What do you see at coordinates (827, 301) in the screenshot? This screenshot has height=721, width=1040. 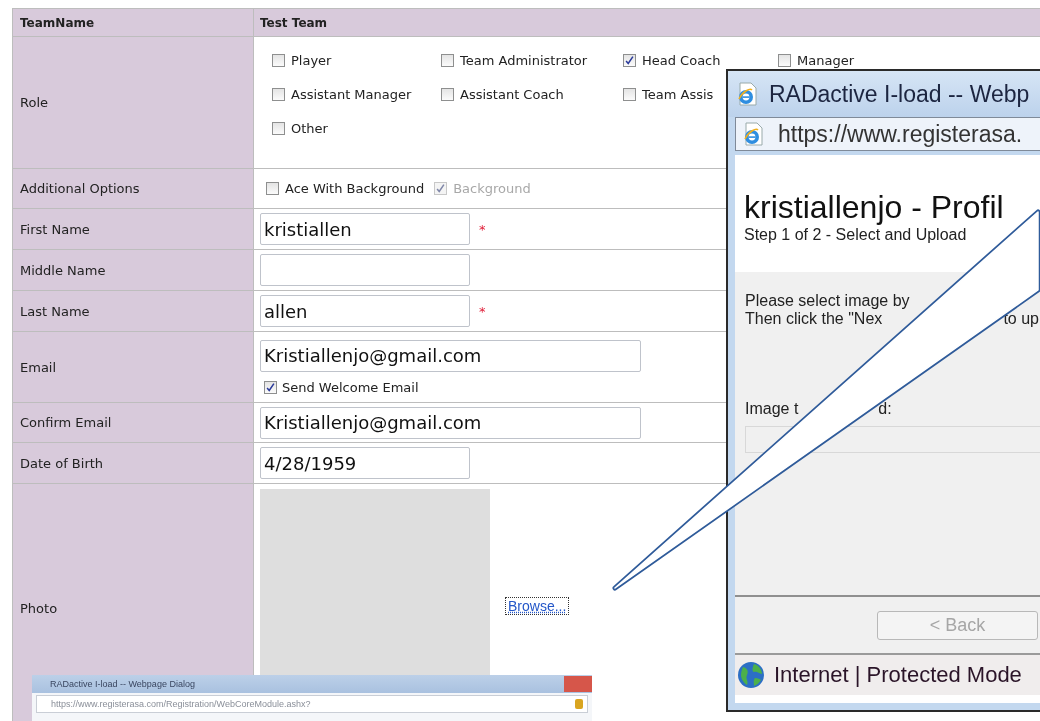 I see `instruction-text: Please select image by` at bounding box center [827, 301].